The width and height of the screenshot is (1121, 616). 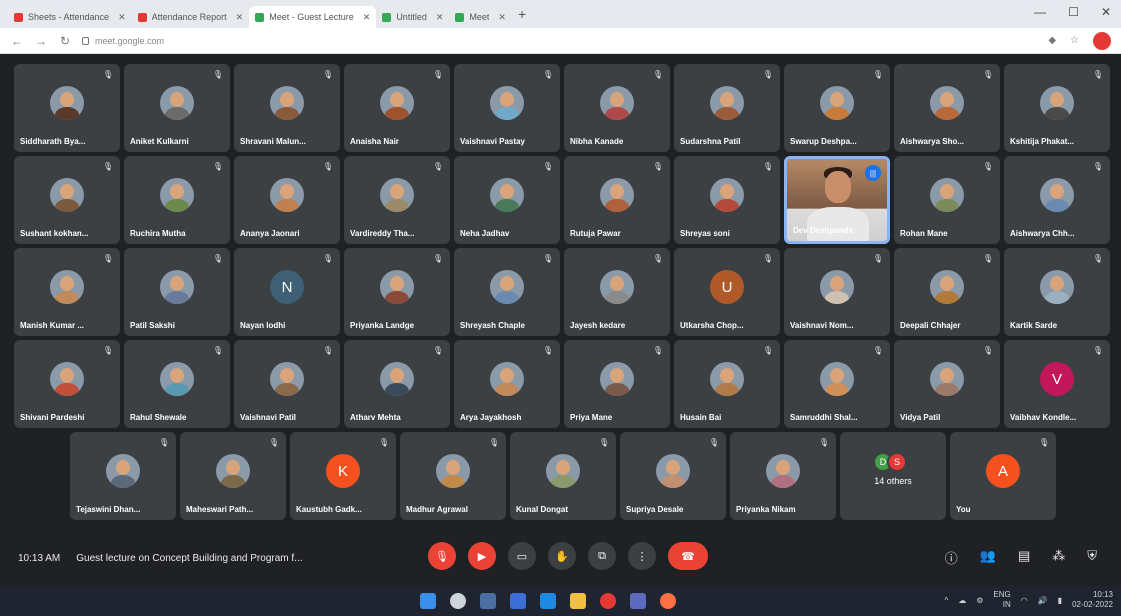 I want to click on participant-tile: 🎙 Shreyash Chaple, so click(x=507, y=292).